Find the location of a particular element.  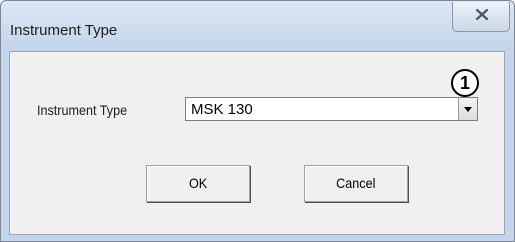

ok-button-label: OK is located at coordinates (198, 183).